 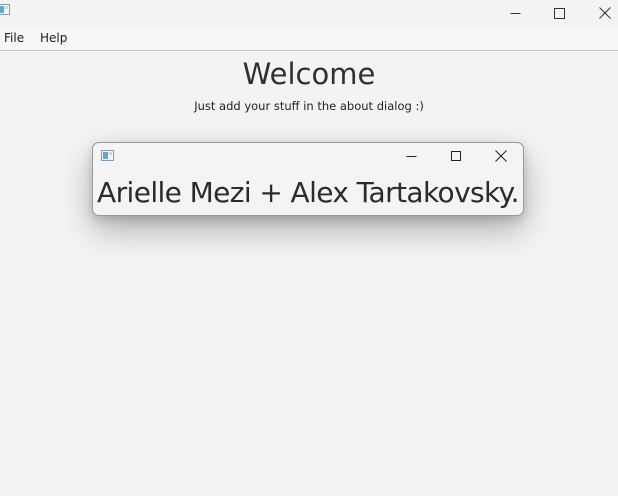 I want to click on minimize-button, so click(x=515, y=13).